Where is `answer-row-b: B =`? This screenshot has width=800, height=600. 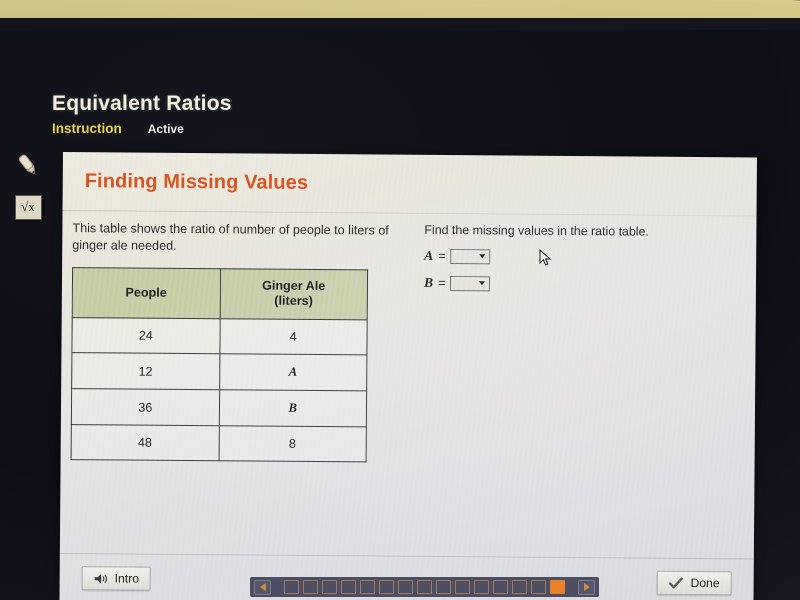 answer-row-b: B = is located at coordinates (584, 284).